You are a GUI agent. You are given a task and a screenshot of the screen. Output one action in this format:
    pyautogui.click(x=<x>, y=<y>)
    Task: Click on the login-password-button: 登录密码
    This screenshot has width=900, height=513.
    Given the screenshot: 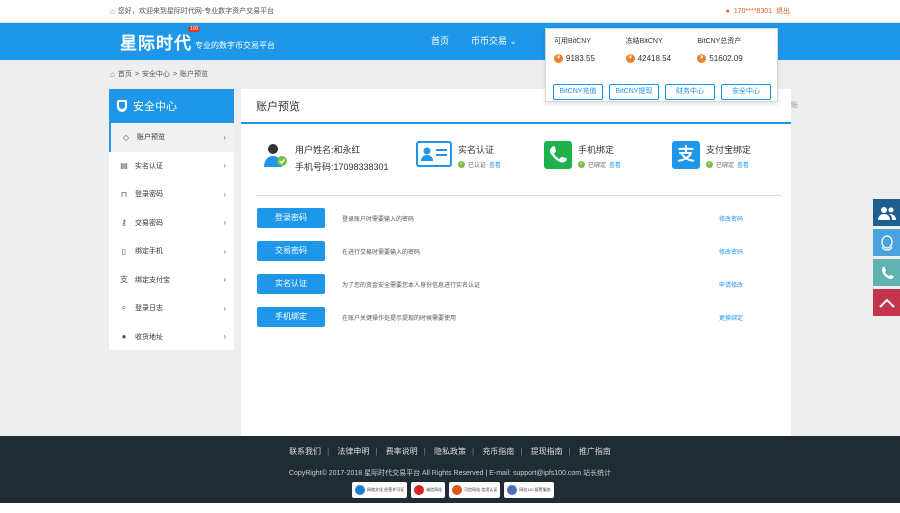 What is the action you would take?
    pyautogui.click(x=291, y=218)
    